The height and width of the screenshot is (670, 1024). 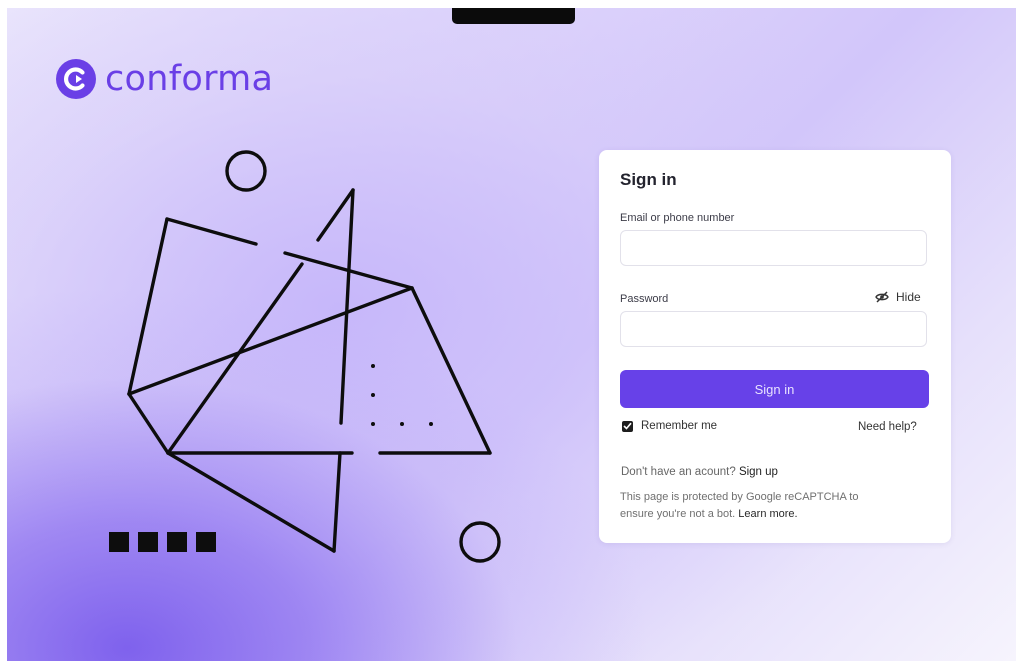 I want to click on signup-prompt: Don't have an acount? Sign up, so click(x=699, y=472).